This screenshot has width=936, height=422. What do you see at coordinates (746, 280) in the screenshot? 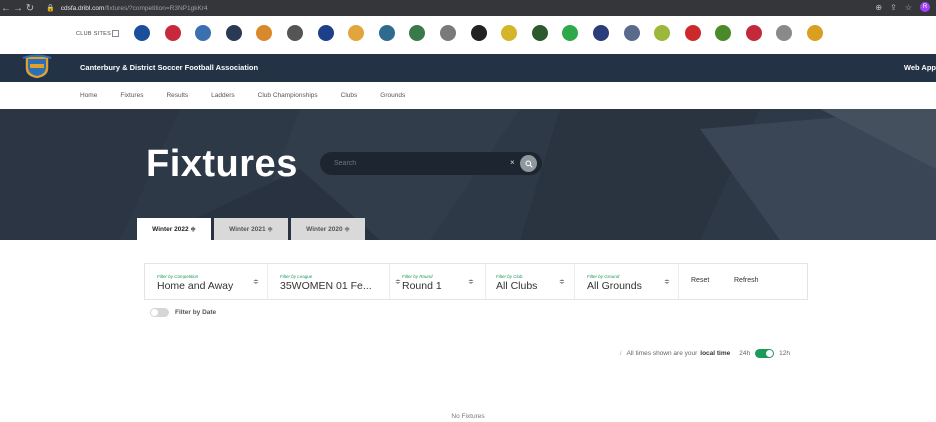
I see `refresh-button: Refresh` at bounding box center [746, 280].